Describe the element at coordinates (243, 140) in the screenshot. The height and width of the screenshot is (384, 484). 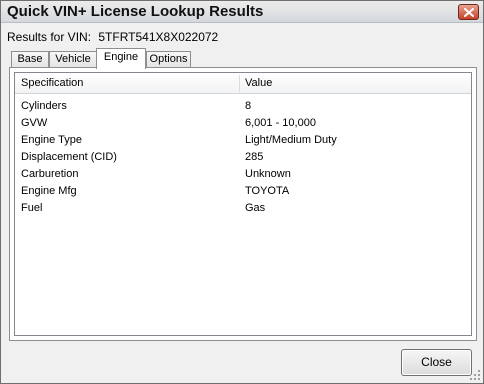
I see `table-row: Engine Type Light/Medium Duty` at that location.